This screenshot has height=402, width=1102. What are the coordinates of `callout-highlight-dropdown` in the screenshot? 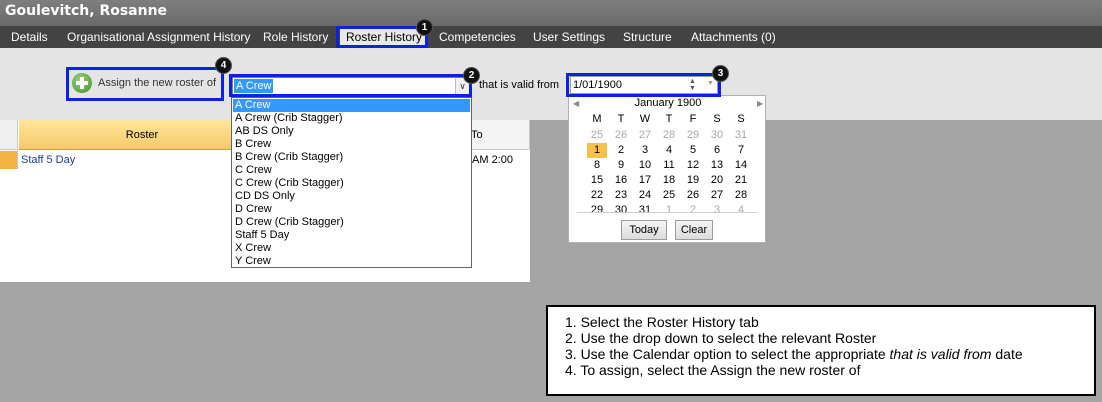 It's located at (350, 85).